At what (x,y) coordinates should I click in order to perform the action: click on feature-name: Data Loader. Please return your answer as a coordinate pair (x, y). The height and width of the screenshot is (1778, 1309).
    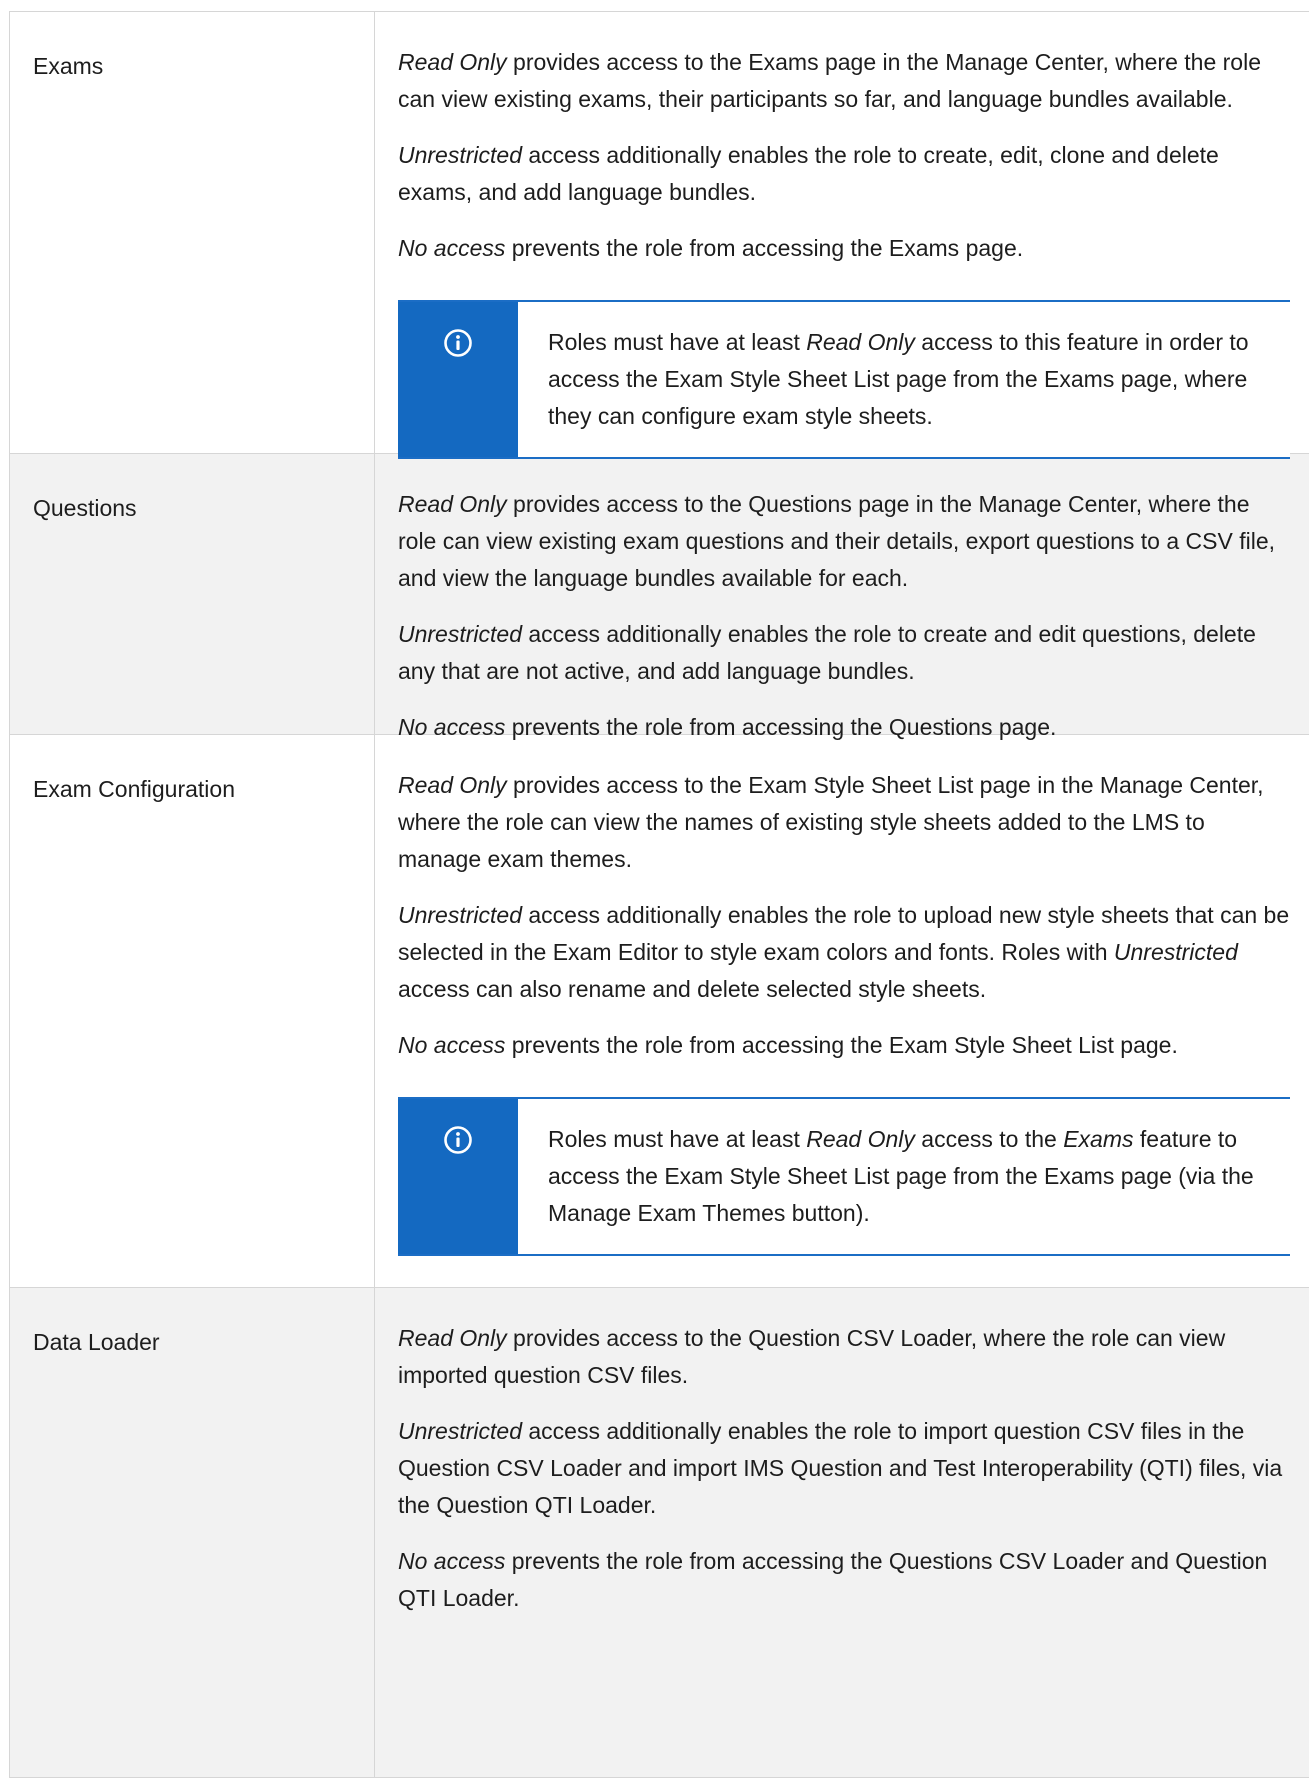
    Looking at the image, I should click on (192, 1532).